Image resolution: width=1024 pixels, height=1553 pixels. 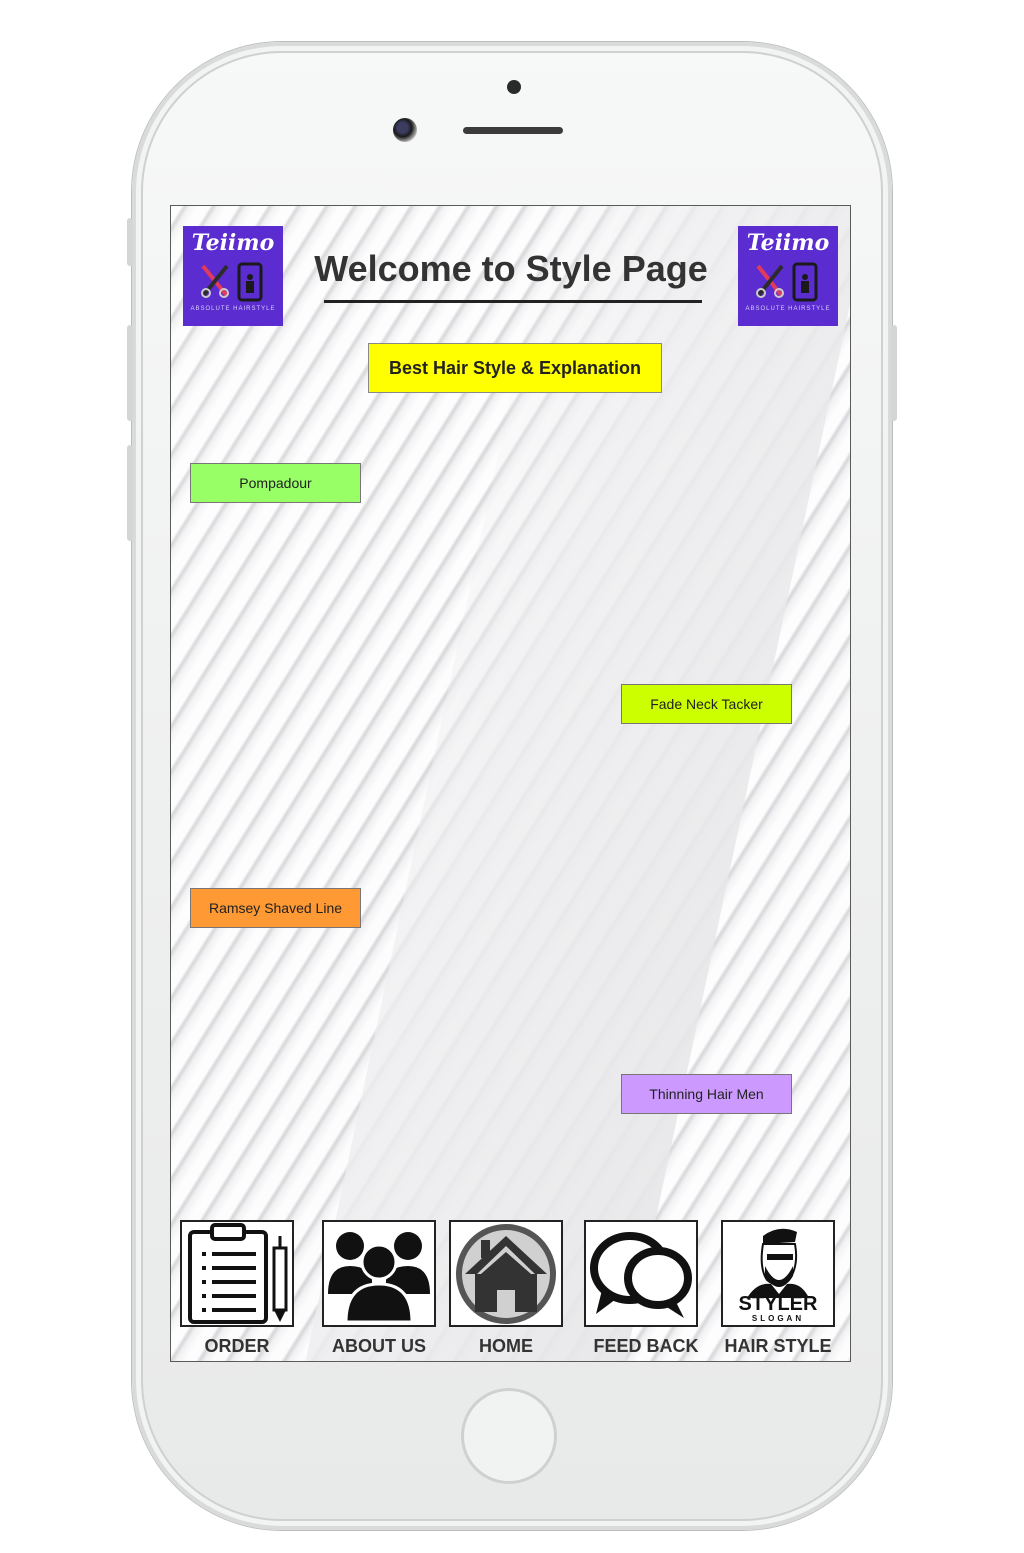 I want to click on title-underline, so click(x=513, y=301).